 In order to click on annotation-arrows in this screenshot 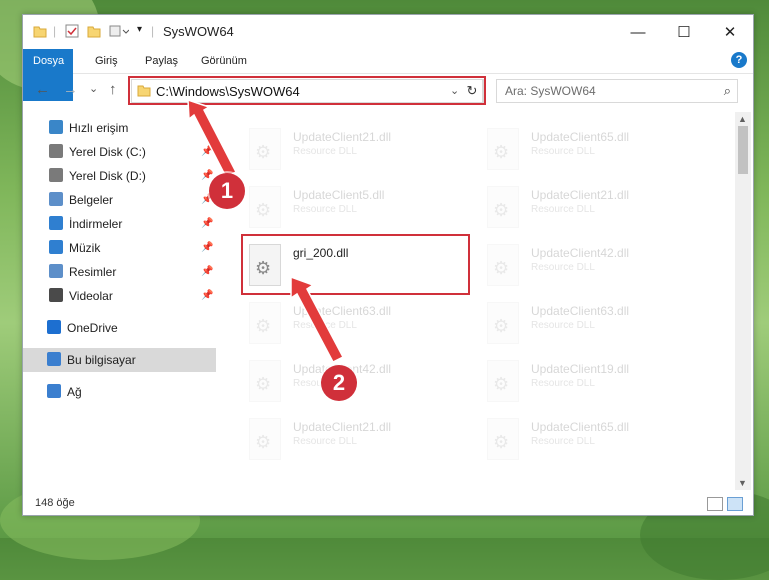, I will do `click(266, 230)`.